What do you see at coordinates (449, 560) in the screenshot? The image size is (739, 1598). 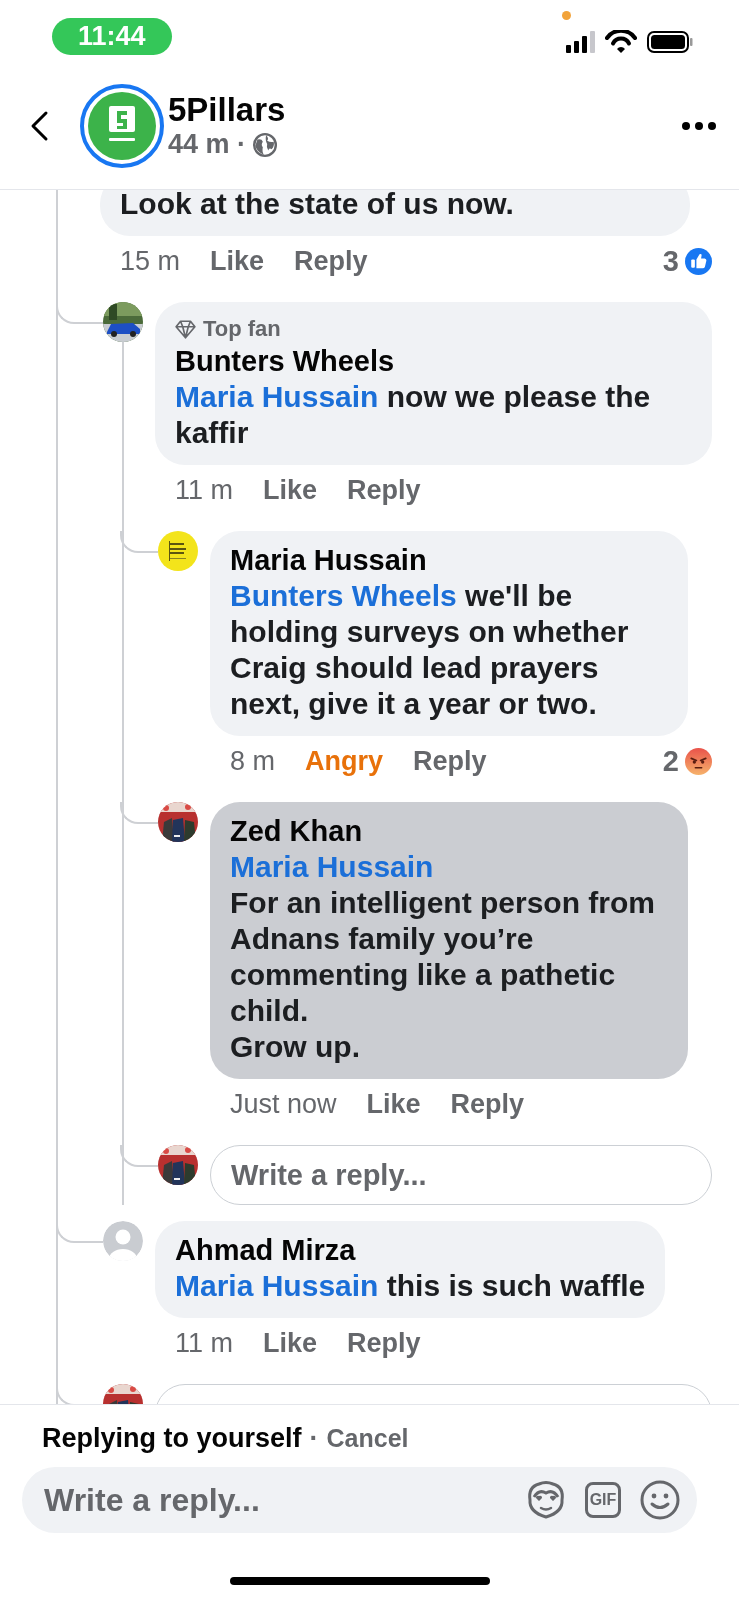 I see `comment-author: Maria Hussain` at bounding box center [449, 560].